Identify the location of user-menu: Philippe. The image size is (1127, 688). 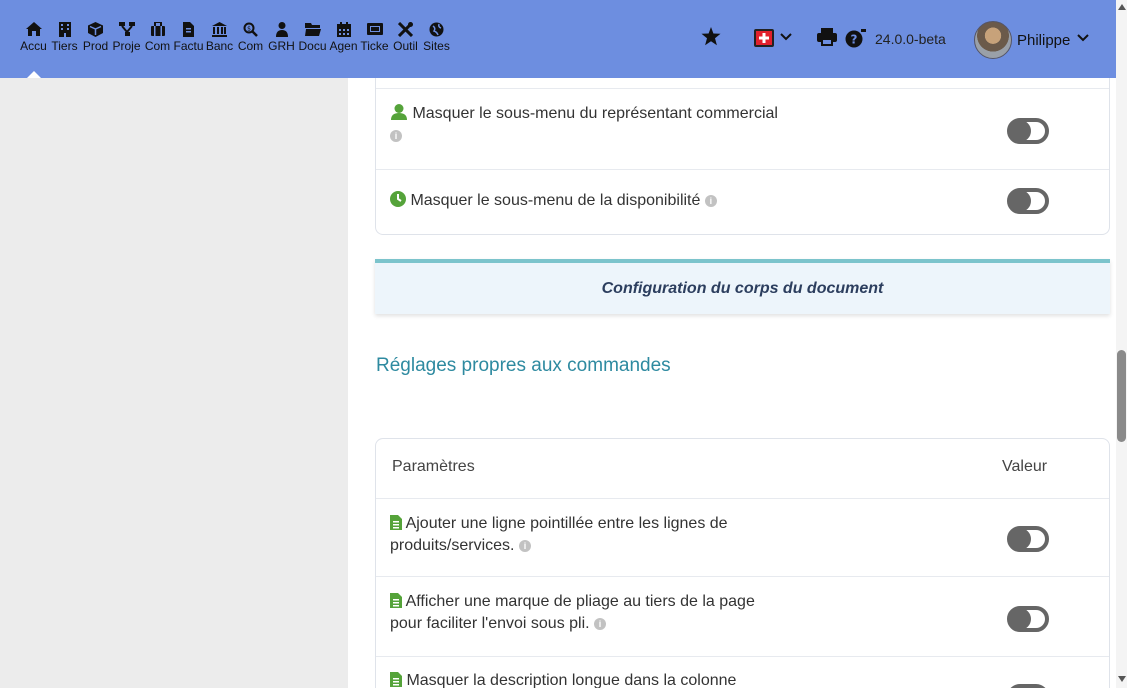
(1032, 40).